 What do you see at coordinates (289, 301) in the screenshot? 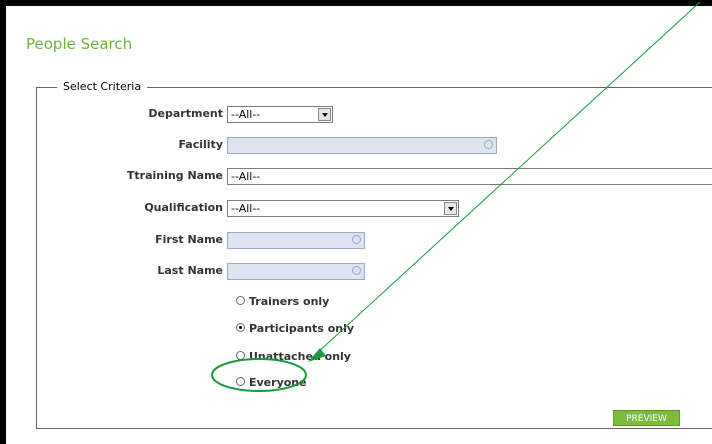
I see `radio-label: Trainers only` at bounding box center [289, 301].